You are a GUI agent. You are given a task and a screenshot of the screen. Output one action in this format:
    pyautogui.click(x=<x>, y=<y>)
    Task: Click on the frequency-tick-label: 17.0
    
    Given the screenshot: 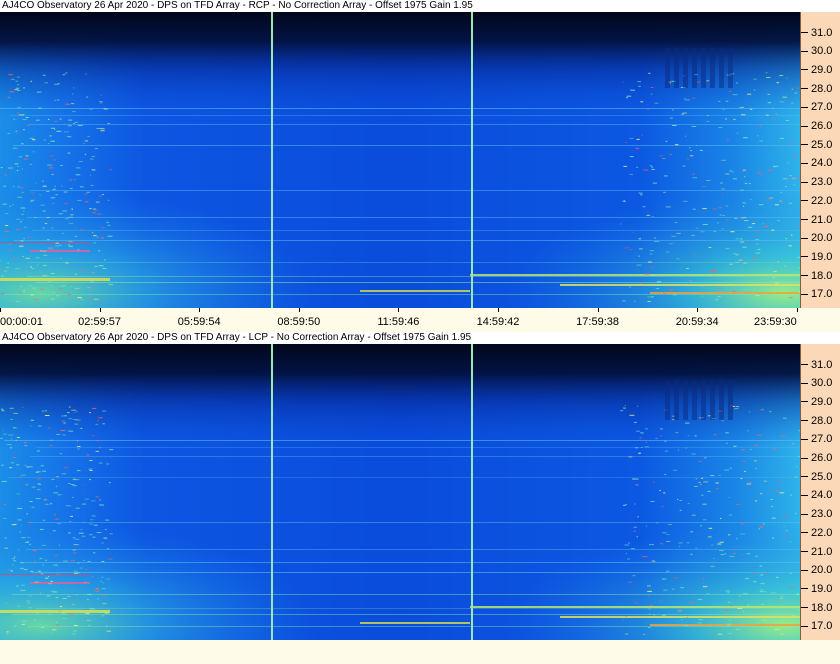 What is the action you would take?
    pyautogui.click(x=822, y=294)
    